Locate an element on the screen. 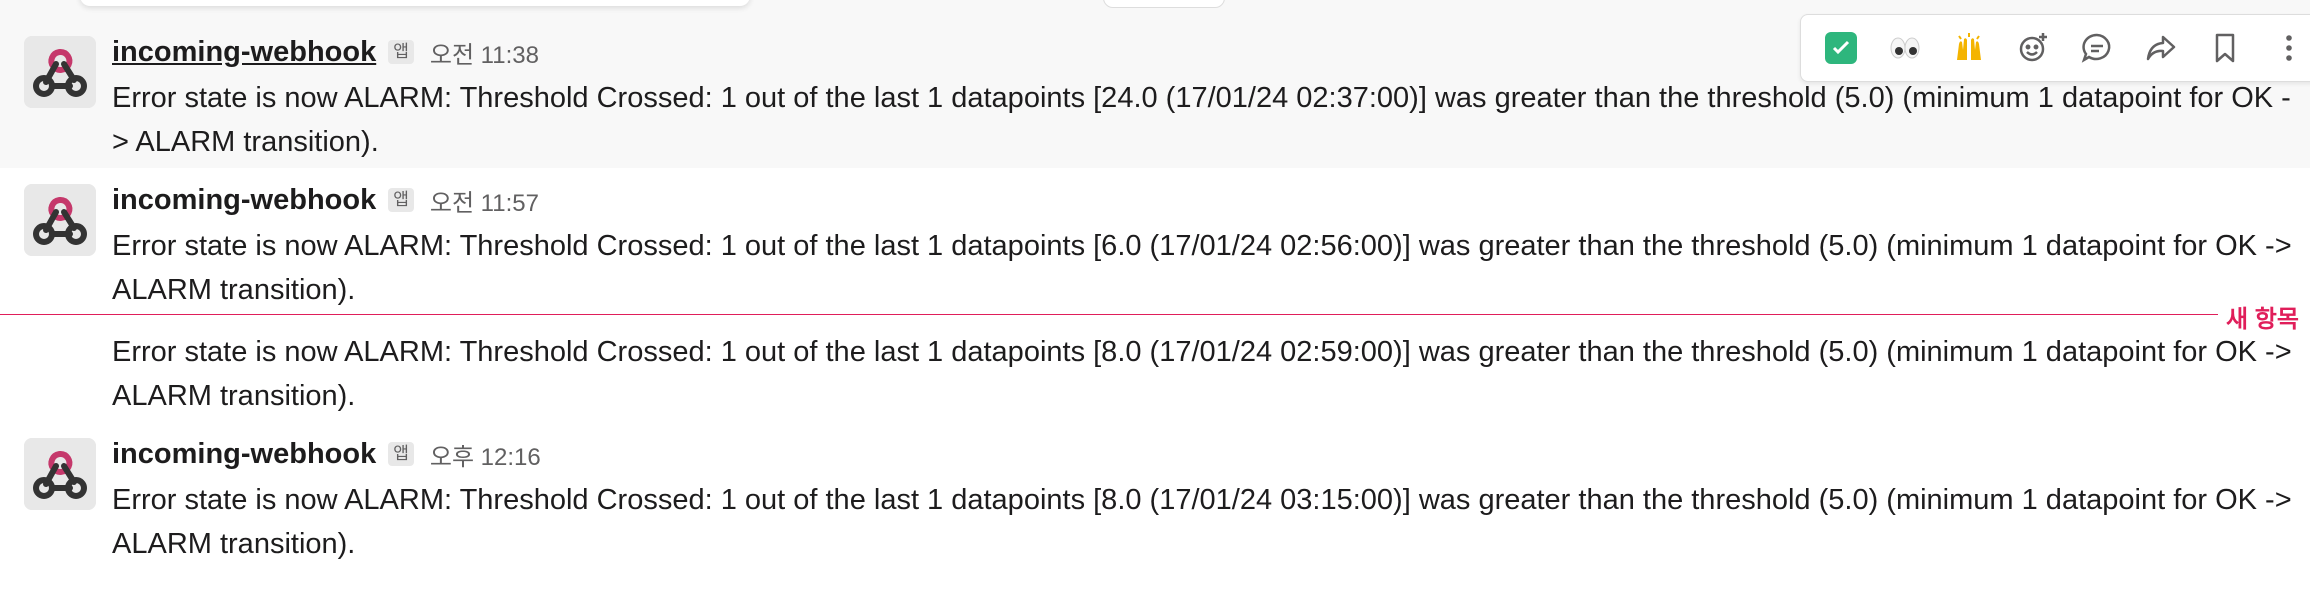 The height and width of the screenshot is (596, 2310). message-header: incoming-webhook 앱 오전 11:38 is located at coordinates (325, 52).